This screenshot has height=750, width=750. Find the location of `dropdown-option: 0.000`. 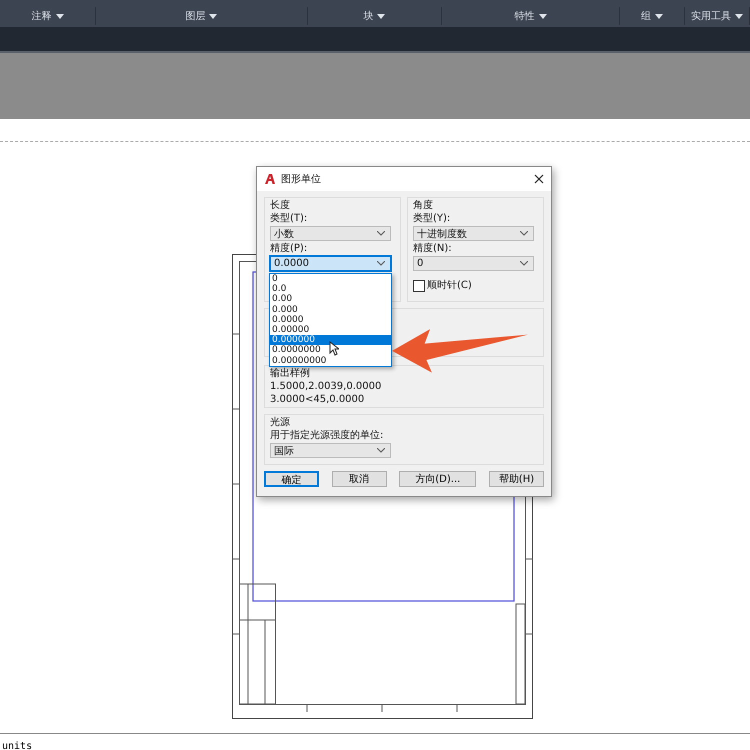

dropdown-option: 0.000 is located at coordinates (330, 309).